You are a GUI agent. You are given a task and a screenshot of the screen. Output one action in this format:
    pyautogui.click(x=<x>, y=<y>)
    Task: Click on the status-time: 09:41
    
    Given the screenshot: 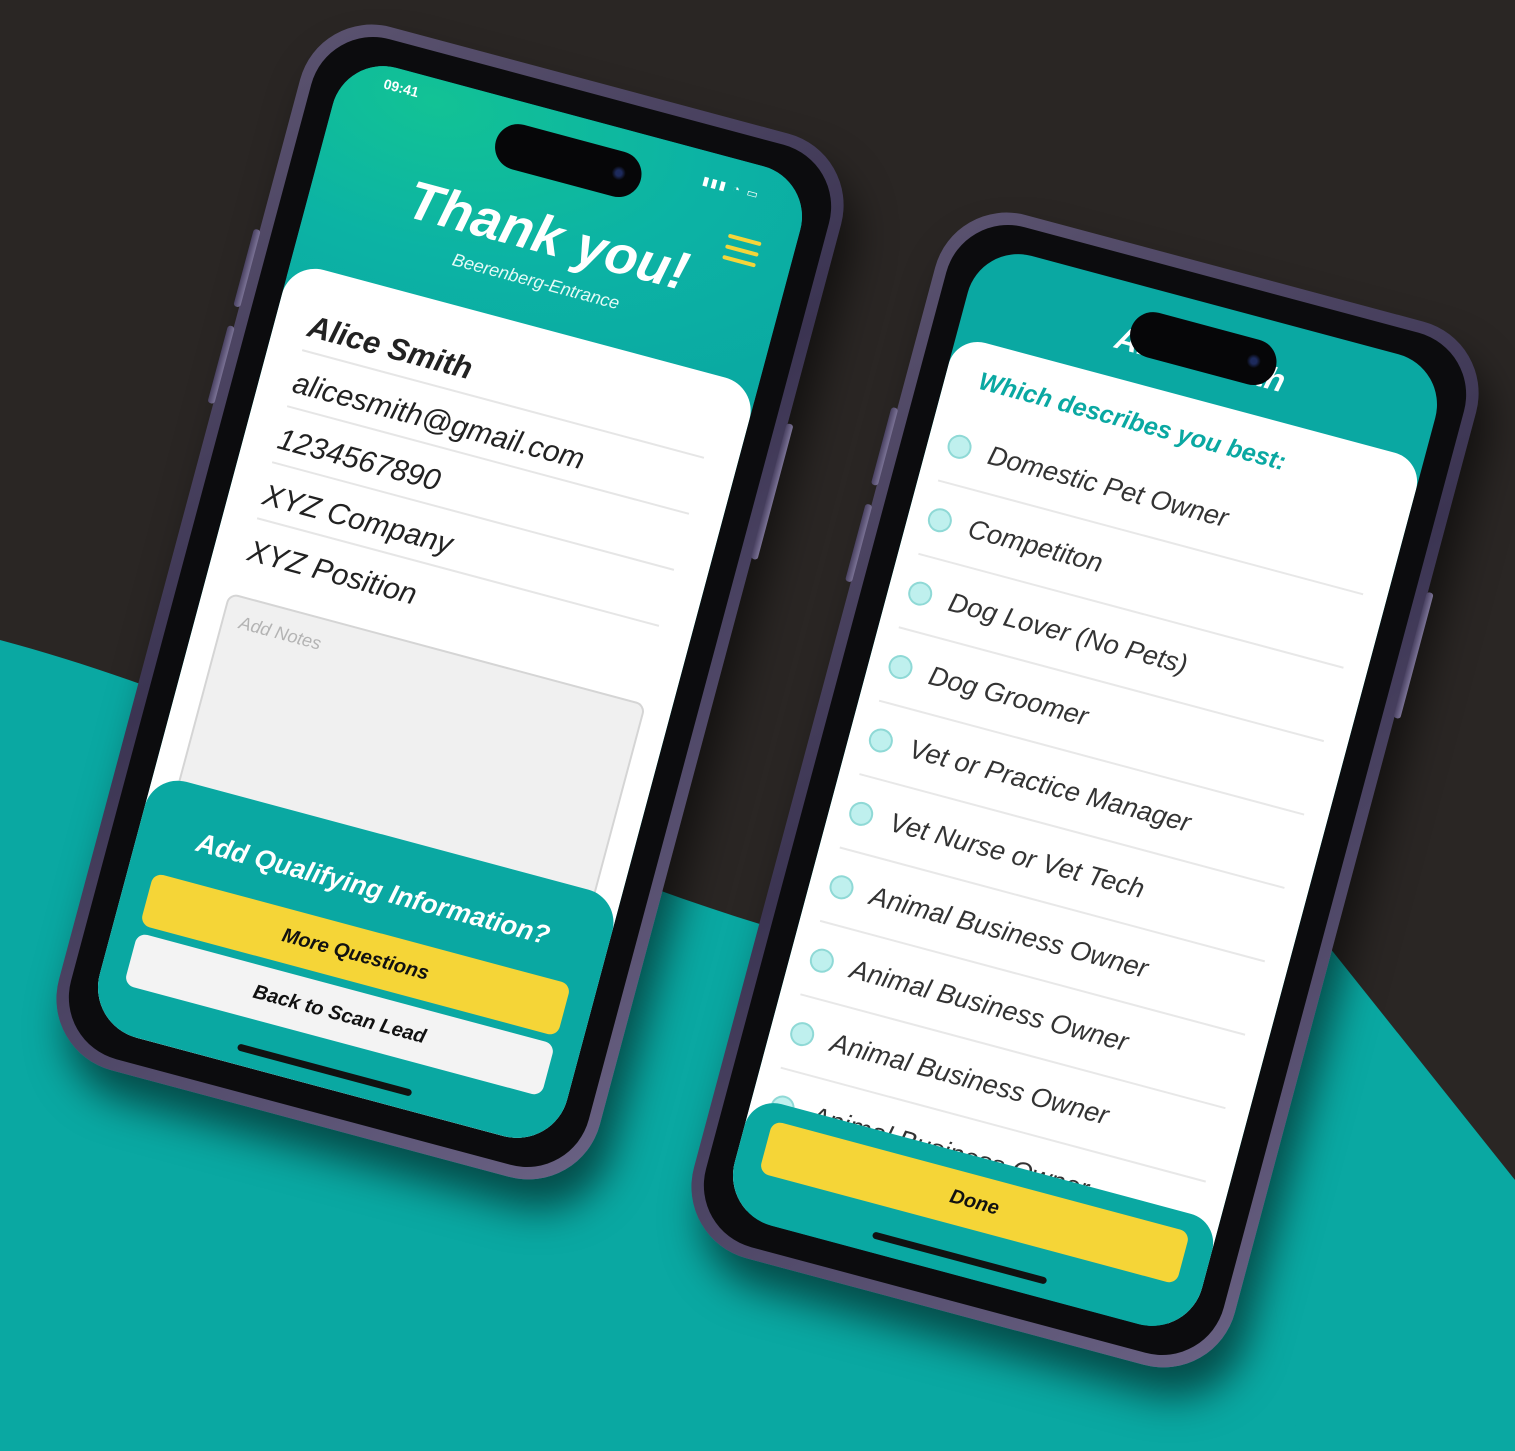 What is the action you would take?
    pyautogui.click(x=401, y=88)
    